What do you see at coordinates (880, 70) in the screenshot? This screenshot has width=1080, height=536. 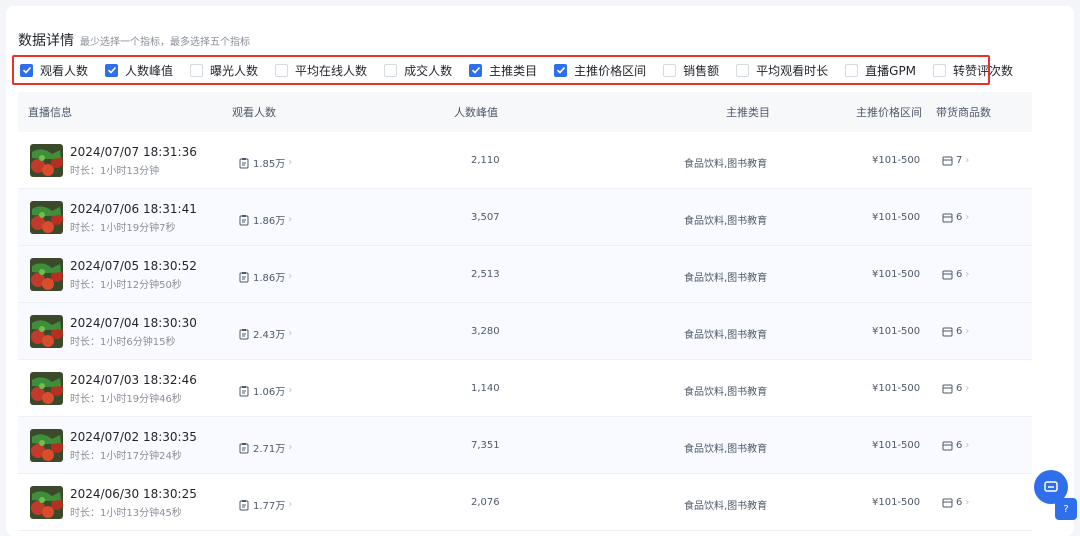 I see `metric-checkbox: 直播GPM` at bounding box center [880, 70].